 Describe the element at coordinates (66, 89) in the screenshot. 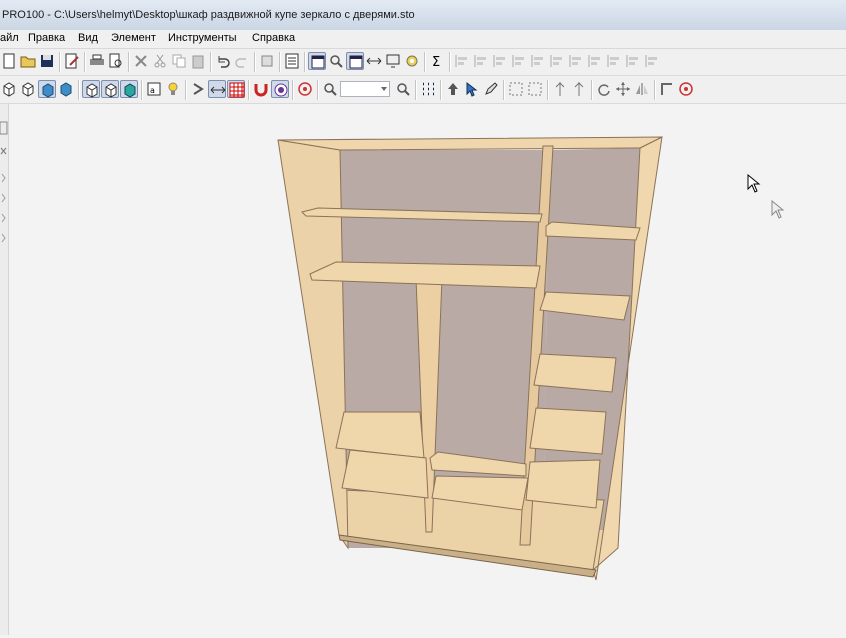

I see `textured-button` at that location.